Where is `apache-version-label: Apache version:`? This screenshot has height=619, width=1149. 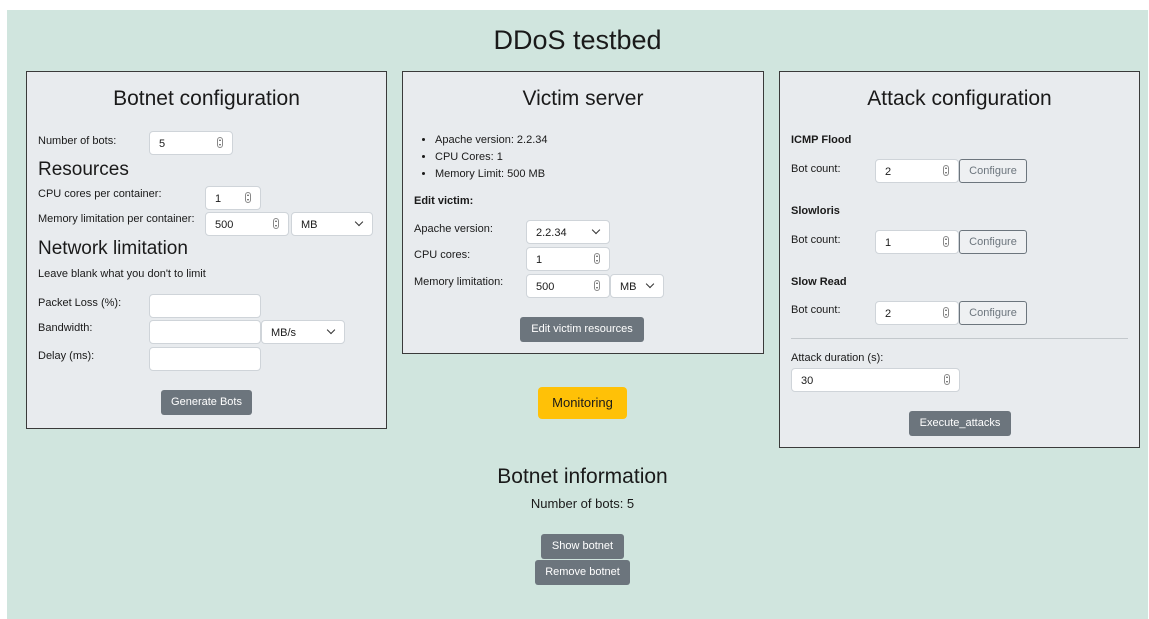
apache-version-label: Apache version: is located at coordinates (453, 229).